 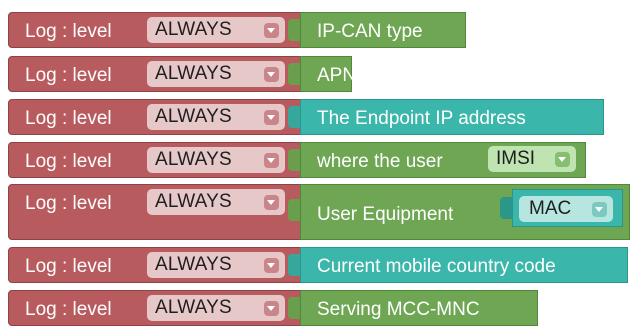 I want to click on text-value-label: IP-CAN type, so click(x=370, y=31).